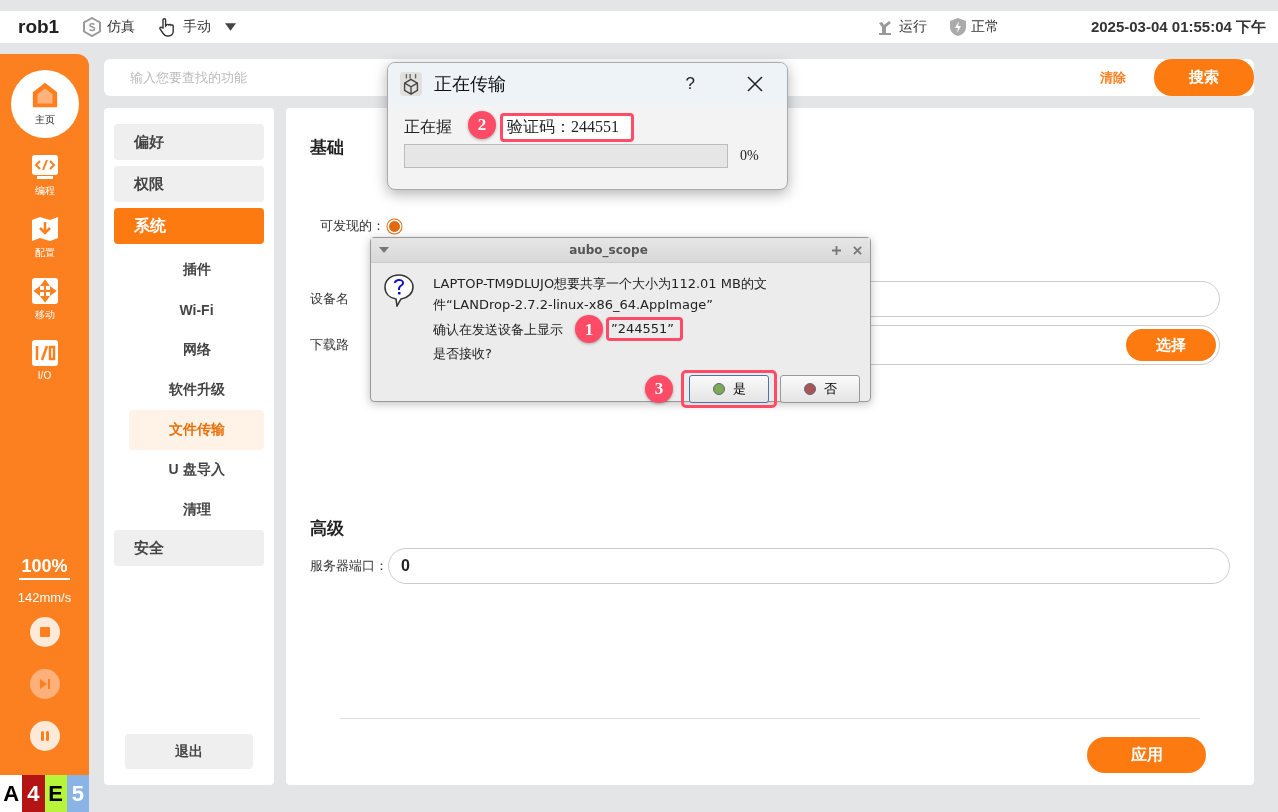  Describe the element at coordinates (428, 127) in the screenshot. I see `status-text: 正在握` at that location.